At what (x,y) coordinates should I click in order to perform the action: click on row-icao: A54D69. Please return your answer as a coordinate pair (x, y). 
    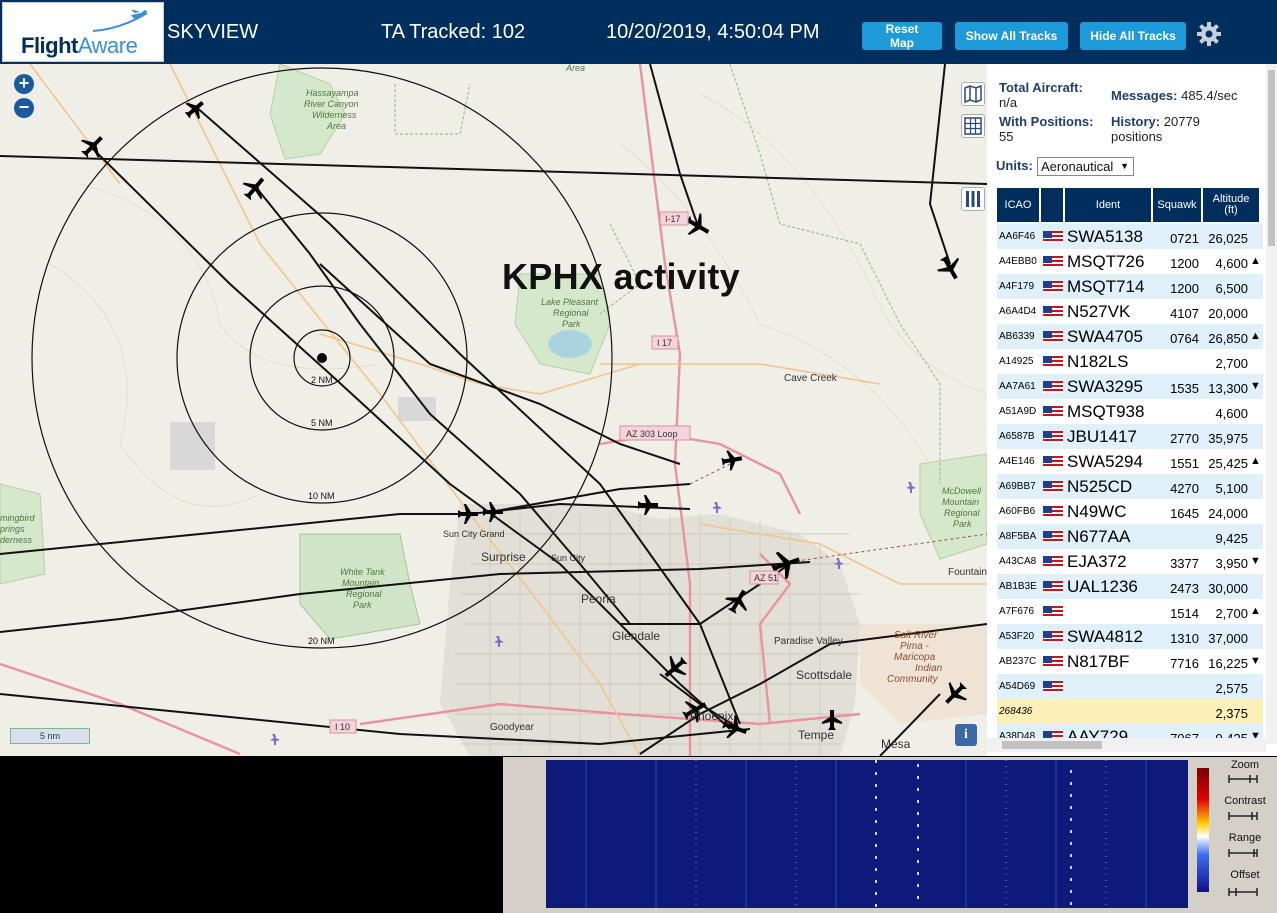
    Looking at the image, I should click on (1017, 686).